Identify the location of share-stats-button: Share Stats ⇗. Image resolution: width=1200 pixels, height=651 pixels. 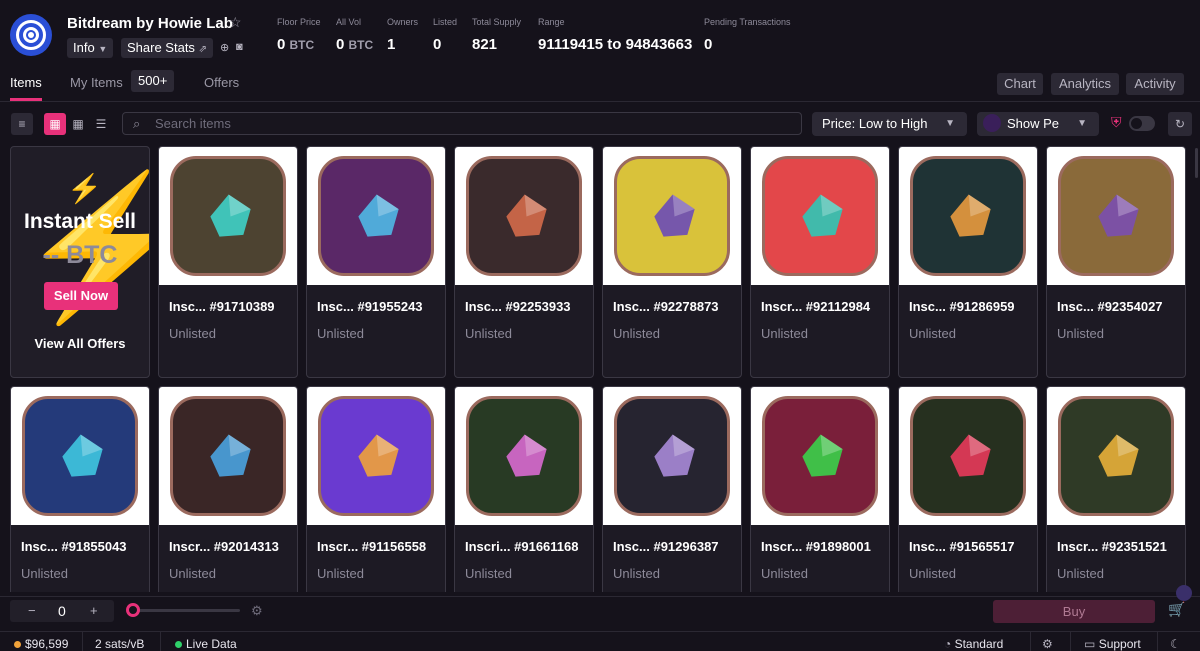
(167, 48).